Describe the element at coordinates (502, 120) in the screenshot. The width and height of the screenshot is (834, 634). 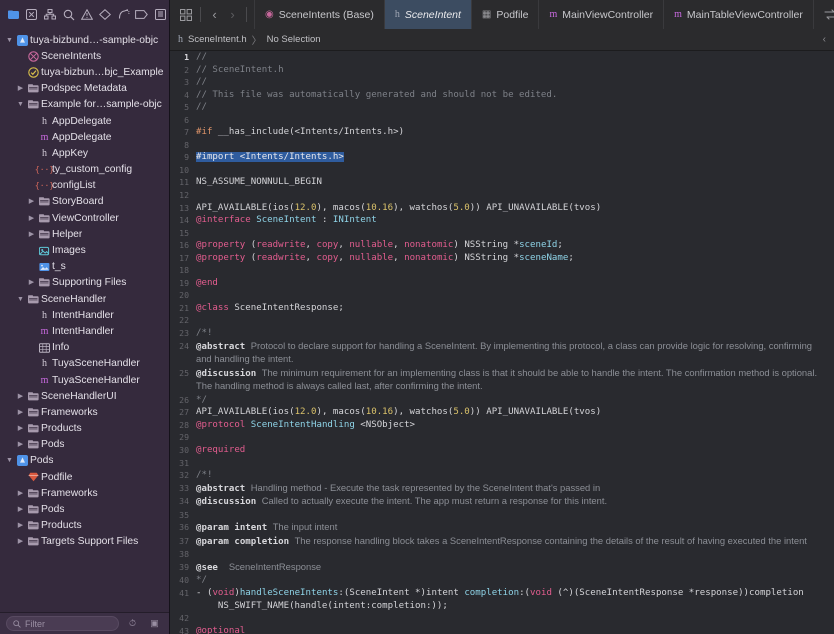
I see `code-line: 6` at that location.